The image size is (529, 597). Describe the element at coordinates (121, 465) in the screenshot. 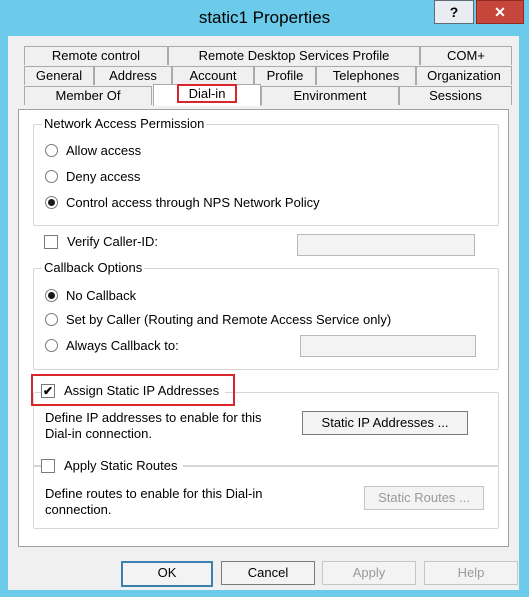

I see `apply-static-routes-label: Apply Static Routes` at that location.